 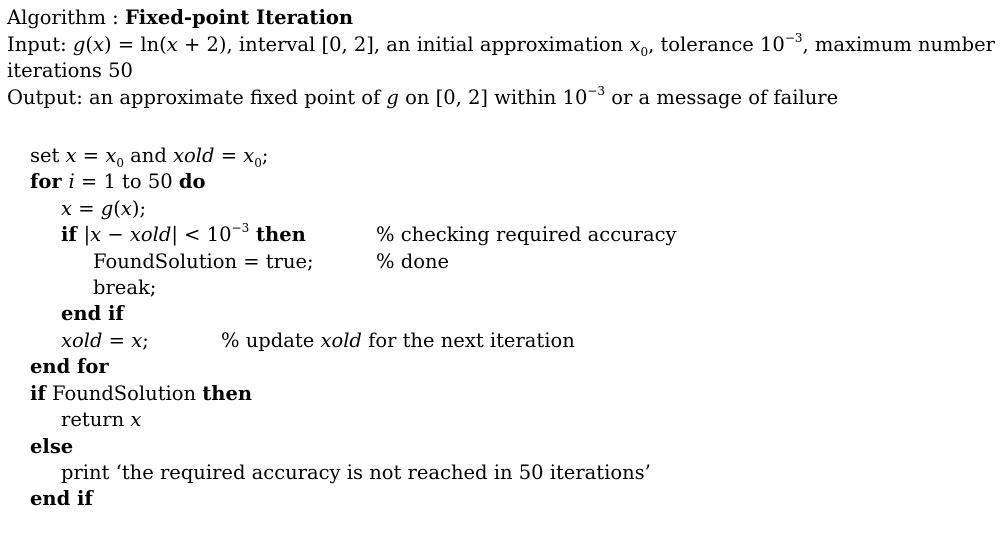 I want to click on code-line-return: return x, so click(x=101, y=420).